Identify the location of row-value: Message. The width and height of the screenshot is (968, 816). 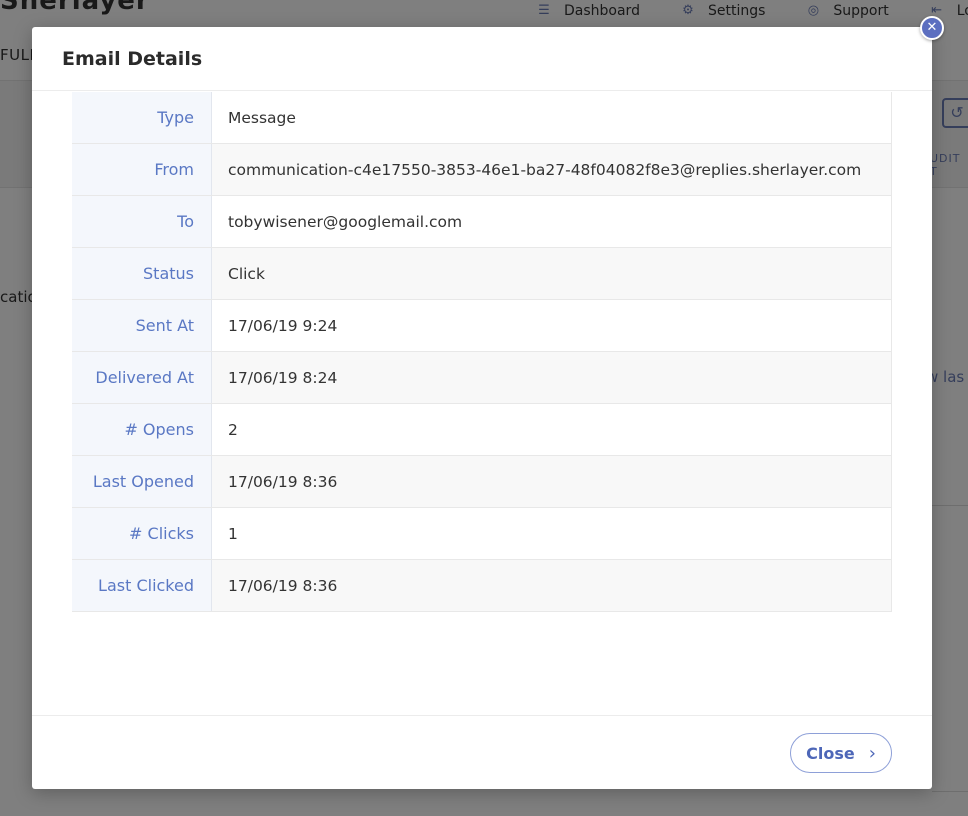
(552, 117).